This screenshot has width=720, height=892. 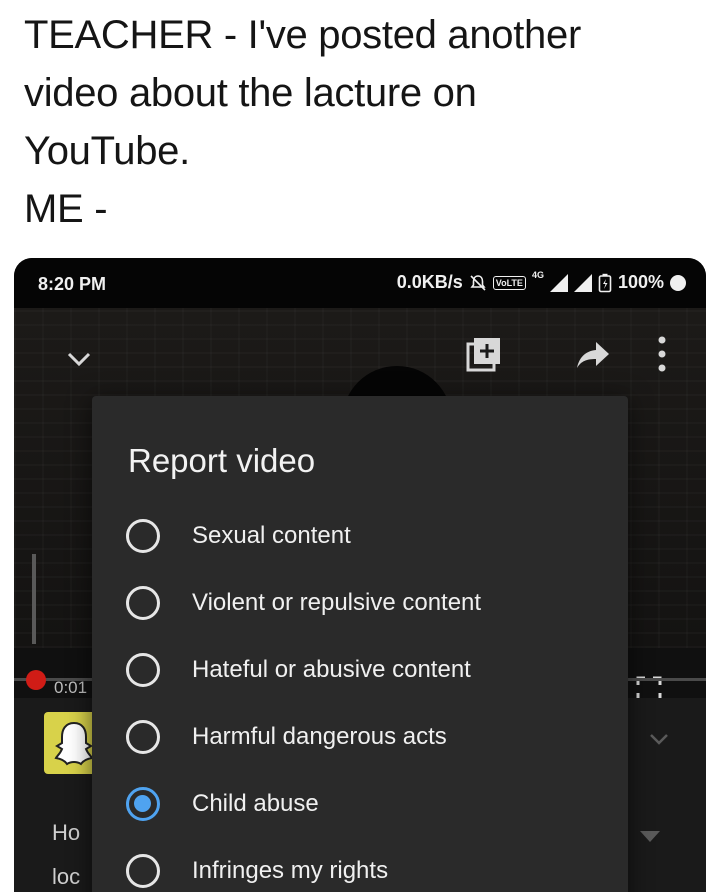 What do you see at coordinates (302, 35) in the screenshot?
I see `caption-line: TEACHER - I've posted another` at bounding box center [302, 35].